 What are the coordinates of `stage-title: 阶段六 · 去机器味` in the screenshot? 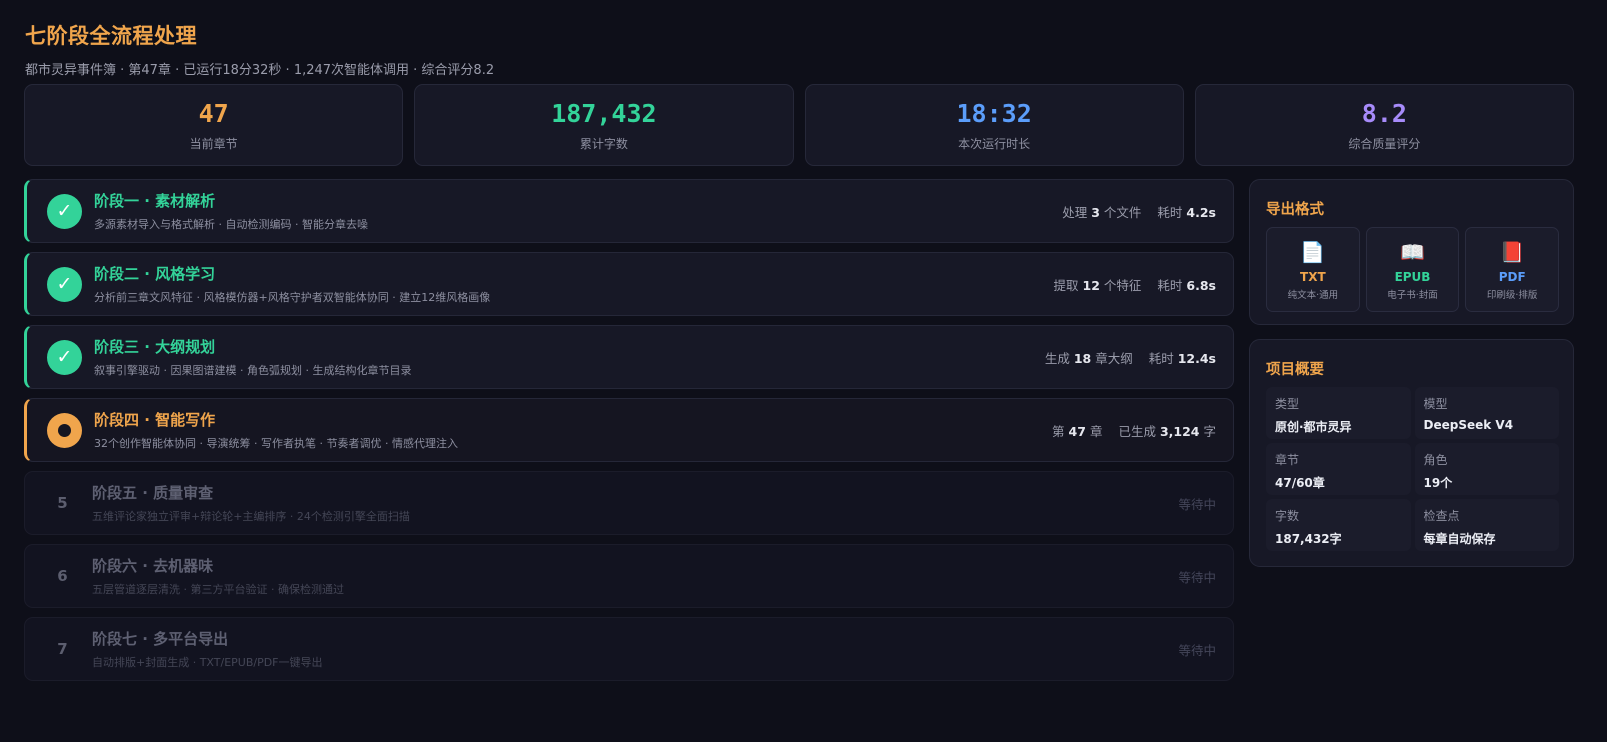 It's located at (153, 566).